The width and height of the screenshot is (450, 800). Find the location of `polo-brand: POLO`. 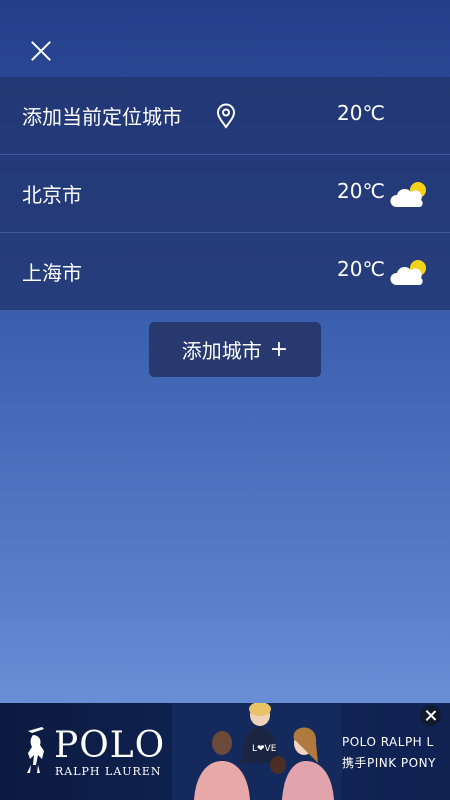

polo-brand: POLO is located at coordinates (110, 745).